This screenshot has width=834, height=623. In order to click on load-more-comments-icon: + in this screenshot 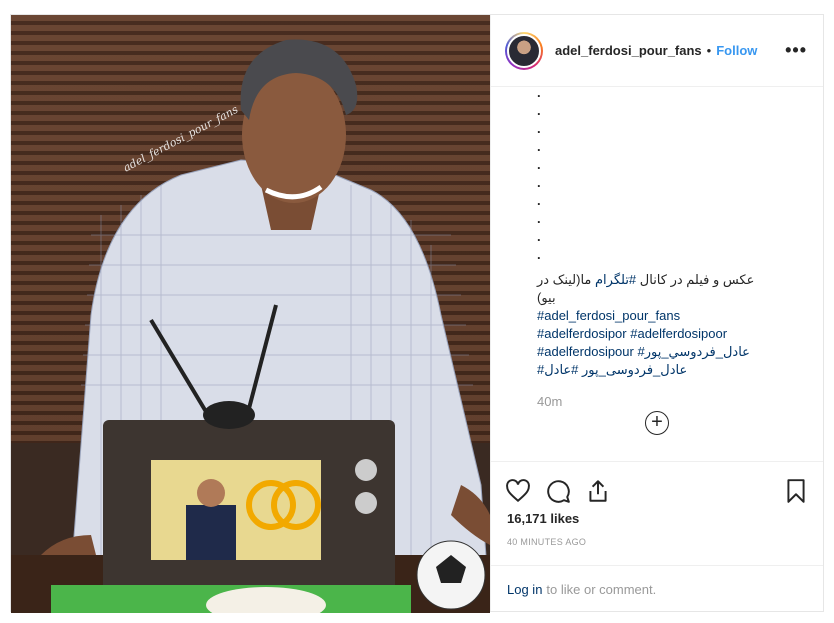, I will do `click(657, 423)`.